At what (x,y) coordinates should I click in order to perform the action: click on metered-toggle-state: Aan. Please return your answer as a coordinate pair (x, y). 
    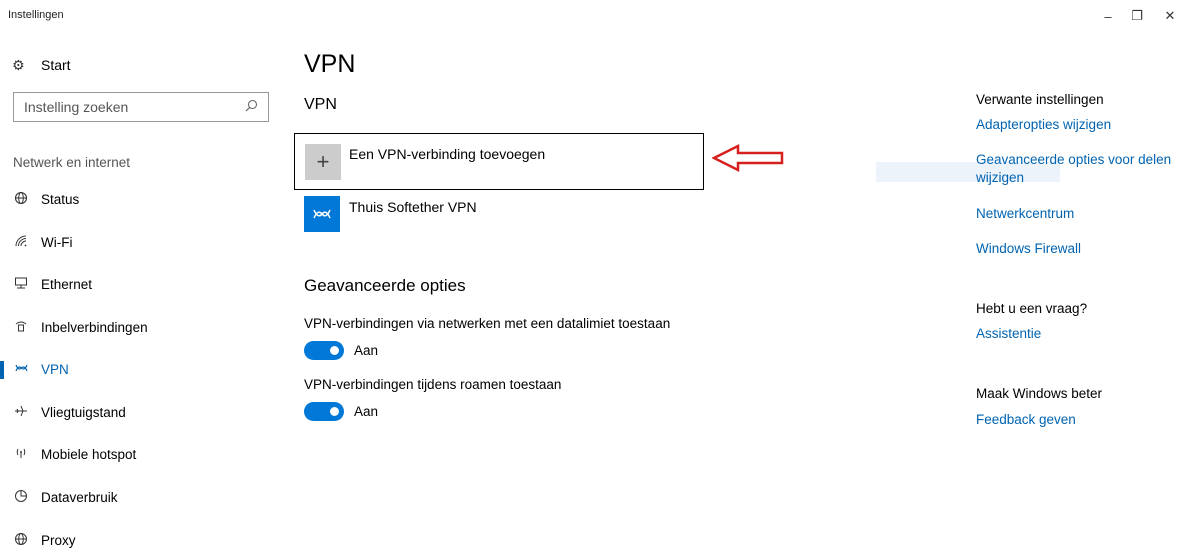
    Looking at the image, I should click on (366, 350).